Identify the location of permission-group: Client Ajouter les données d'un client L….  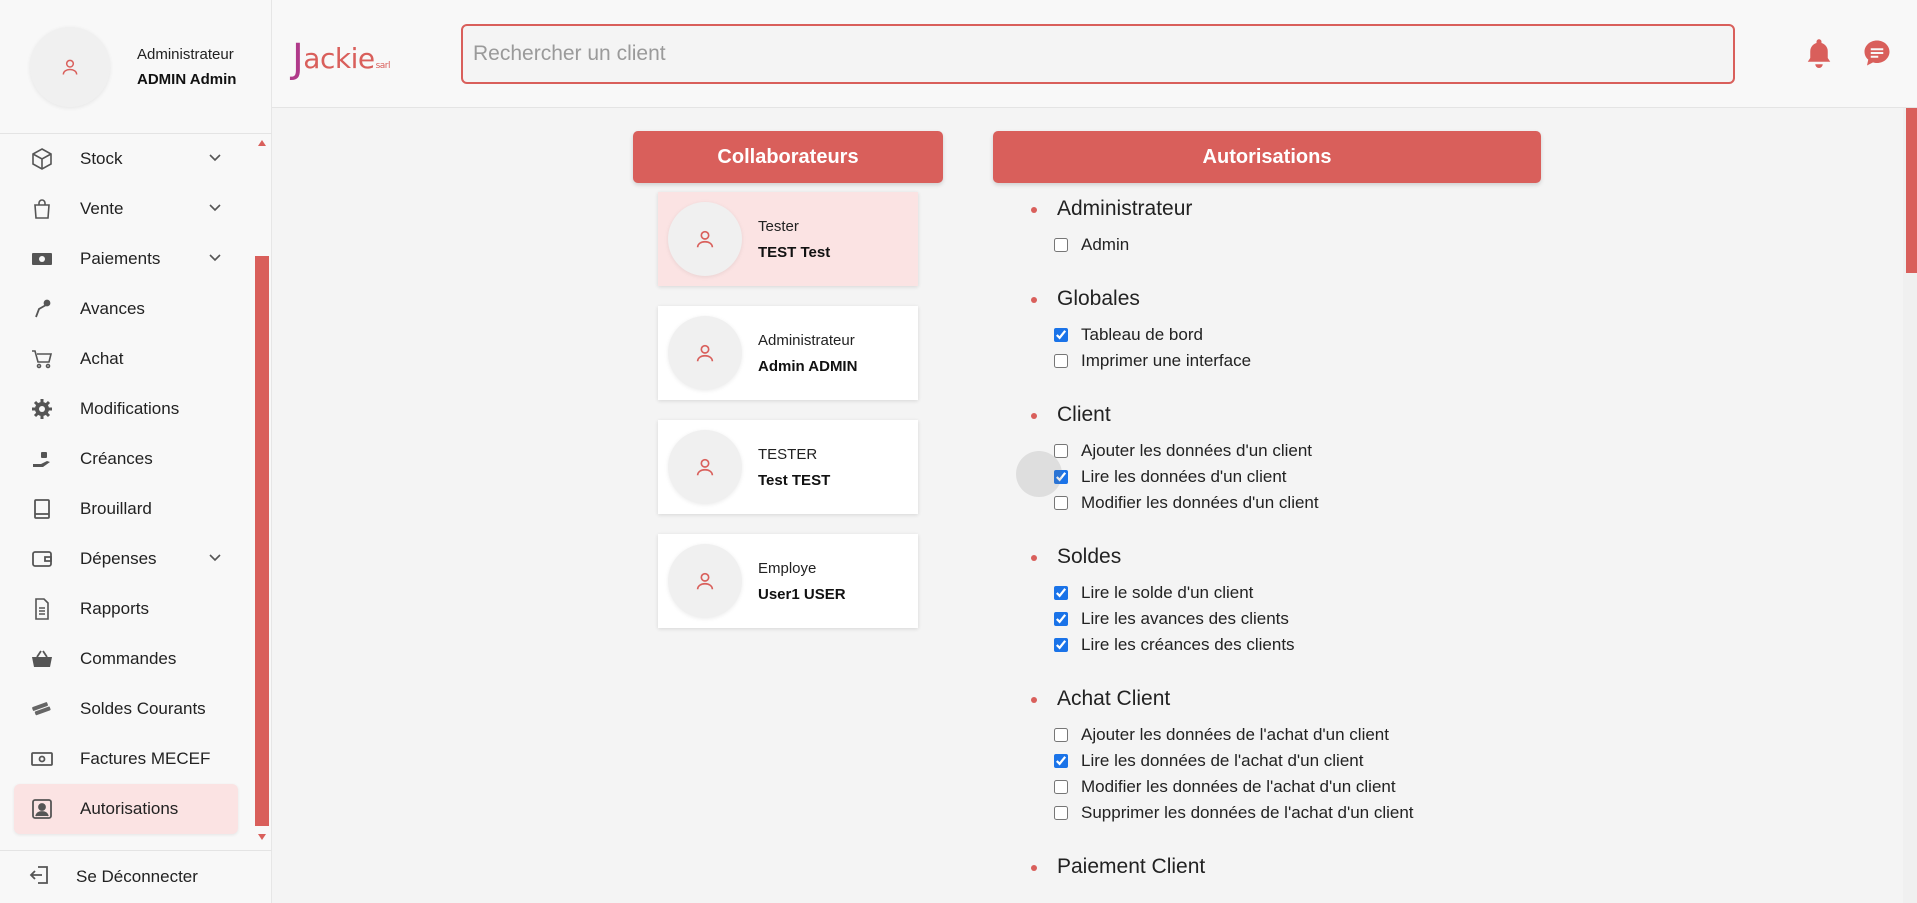
(1283, 457).